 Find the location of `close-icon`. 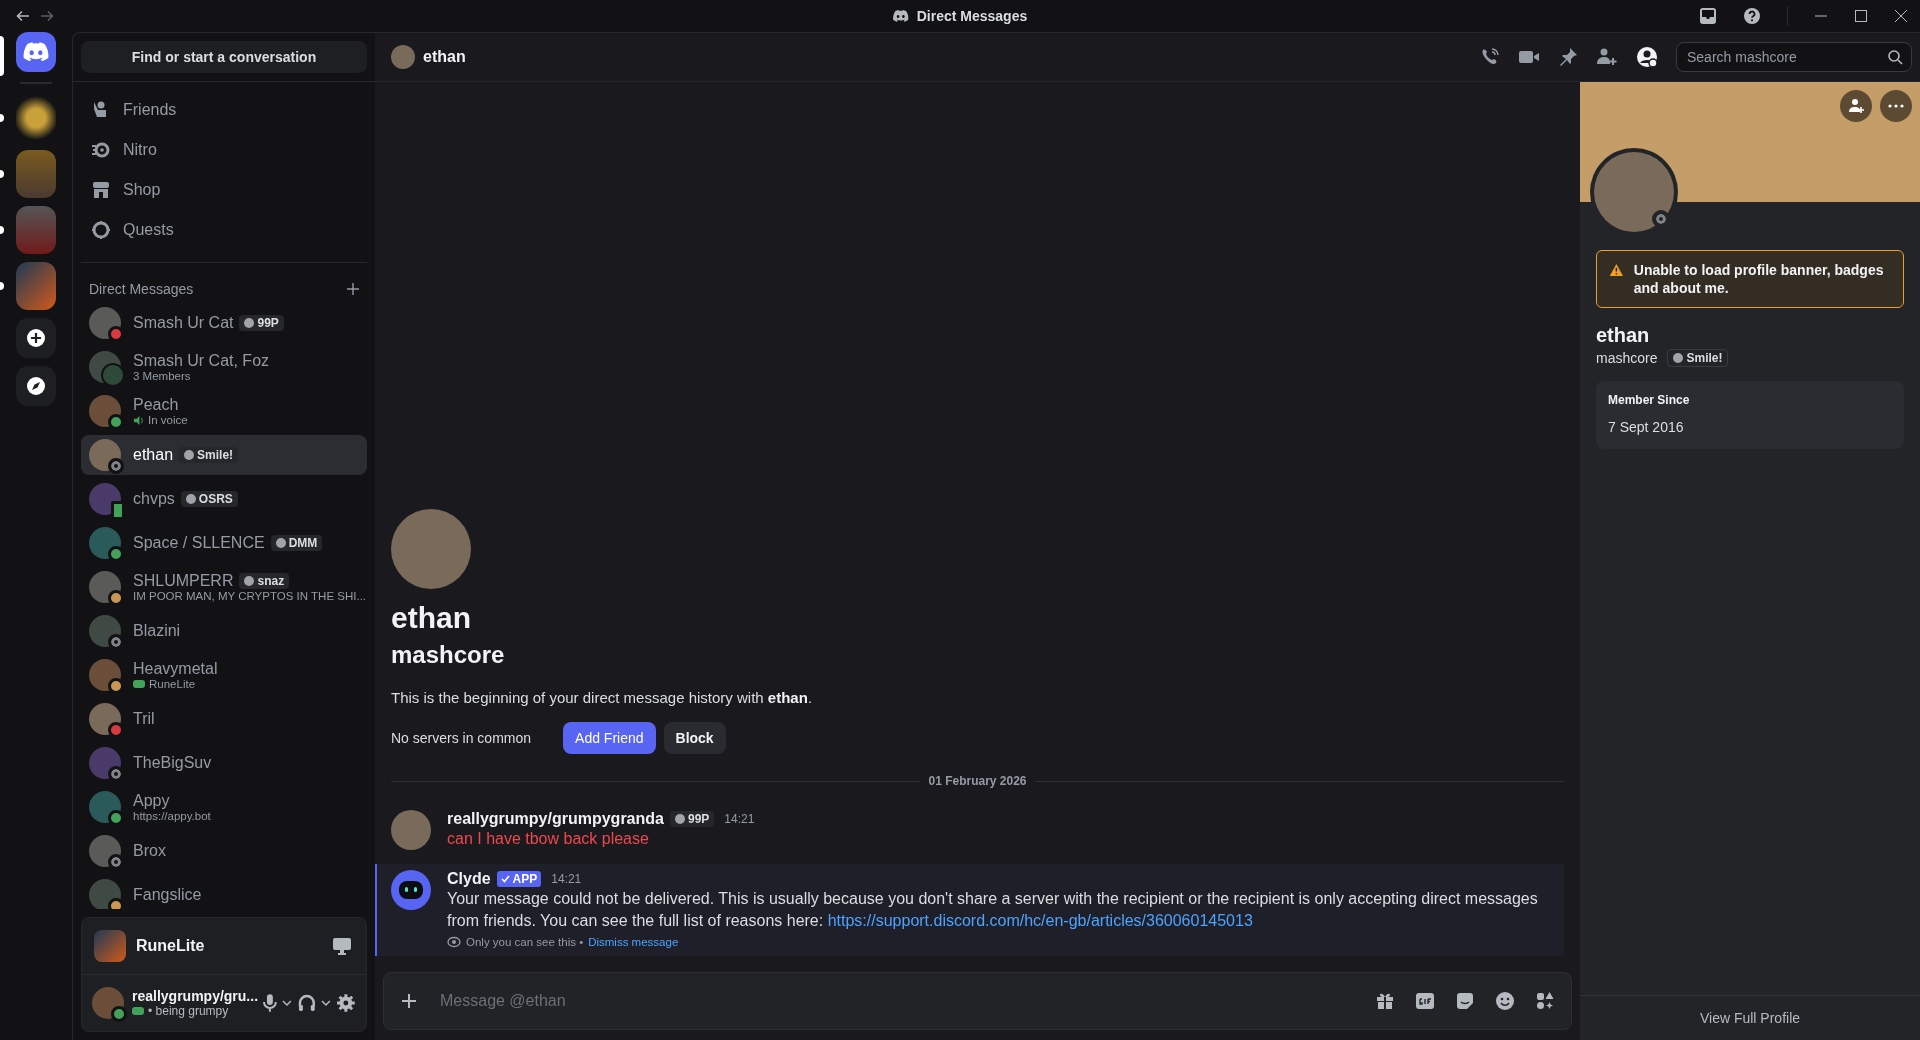

close-icon is located at coordinates (1901, 16).